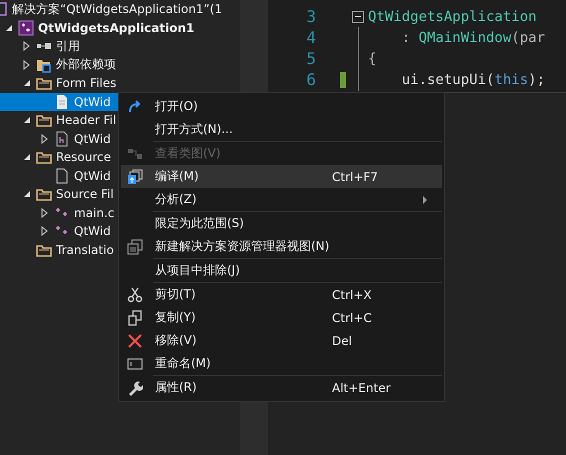 The width and height of the screenshot is (566, 455). What do you see at coordinates (310, 16) in the screenshot?
I see `line-number: 3` at bounding box center [310, 16].